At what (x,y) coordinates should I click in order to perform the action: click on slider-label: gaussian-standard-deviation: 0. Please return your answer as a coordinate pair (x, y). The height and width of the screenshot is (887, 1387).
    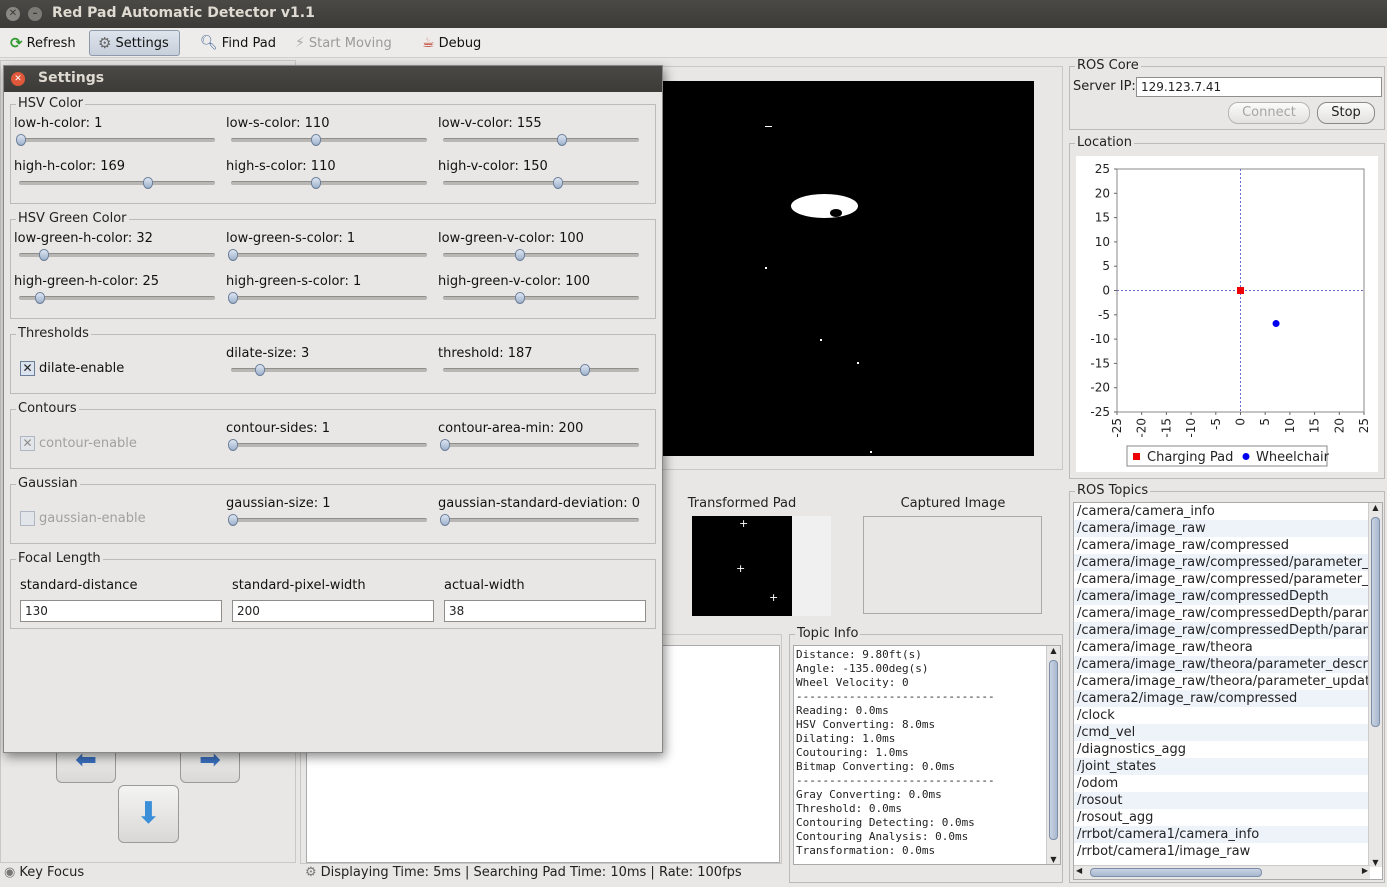
    Looking at the image, I should click on (539, 503).